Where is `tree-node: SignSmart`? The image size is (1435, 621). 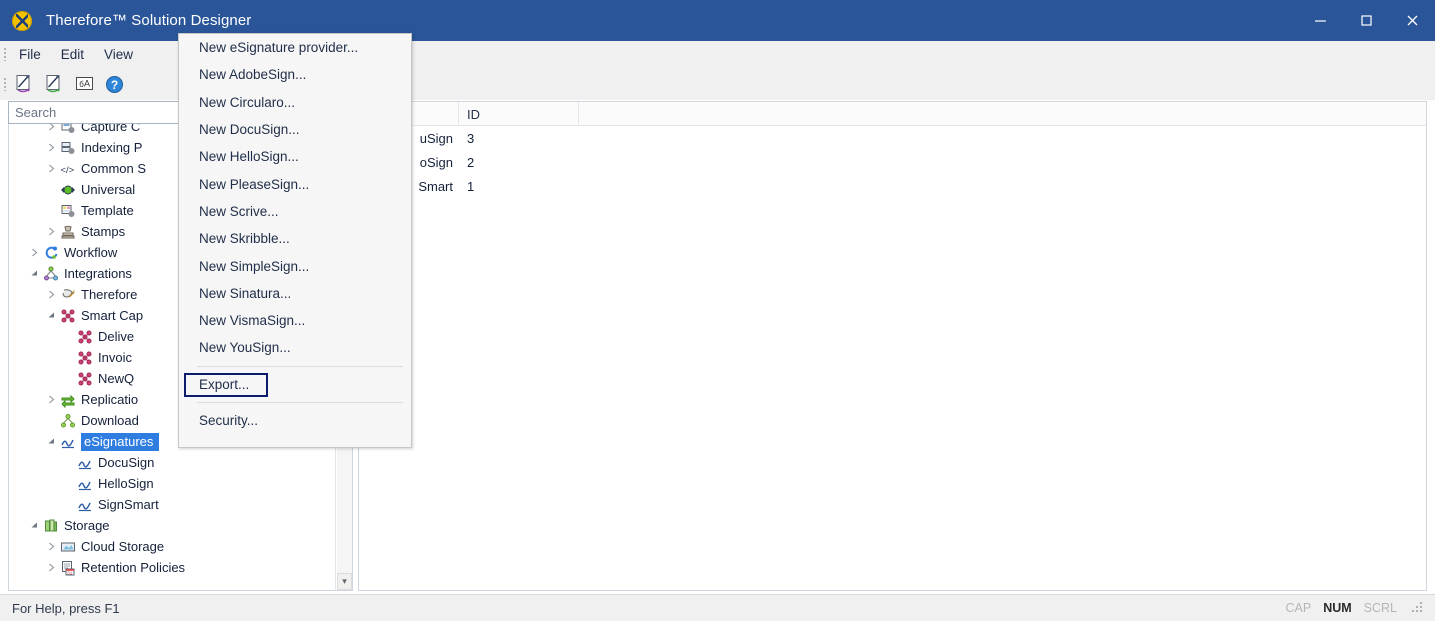
tree-node: SignSmart is located at coordinates (174, 504).